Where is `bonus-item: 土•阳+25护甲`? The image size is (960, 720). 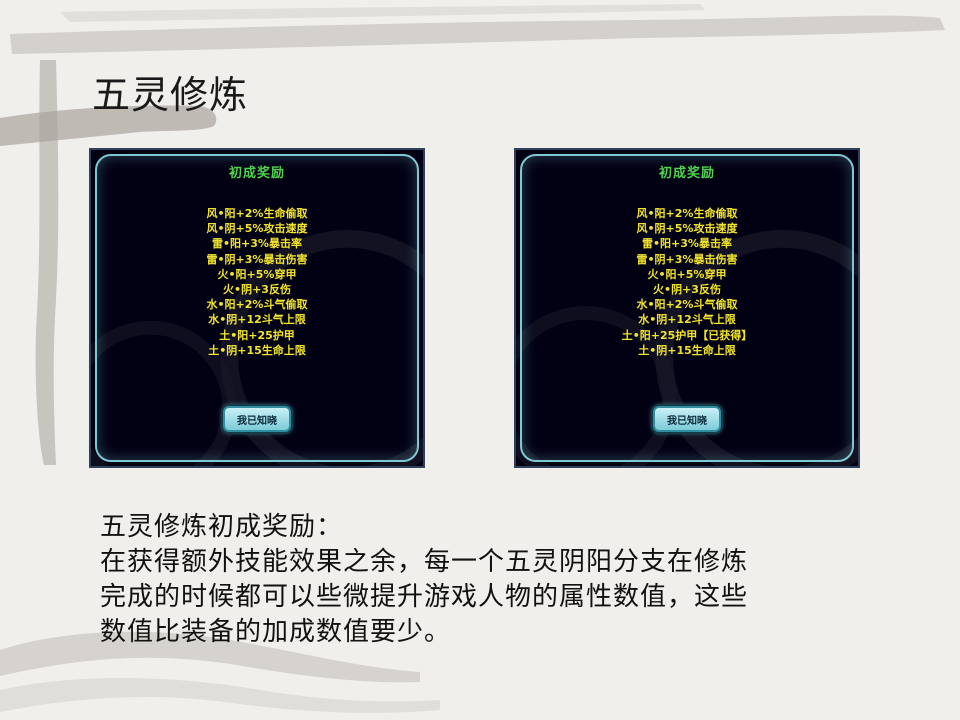
bonus-item: 土•阳+25护甲 is located at coordinates (257, 335).